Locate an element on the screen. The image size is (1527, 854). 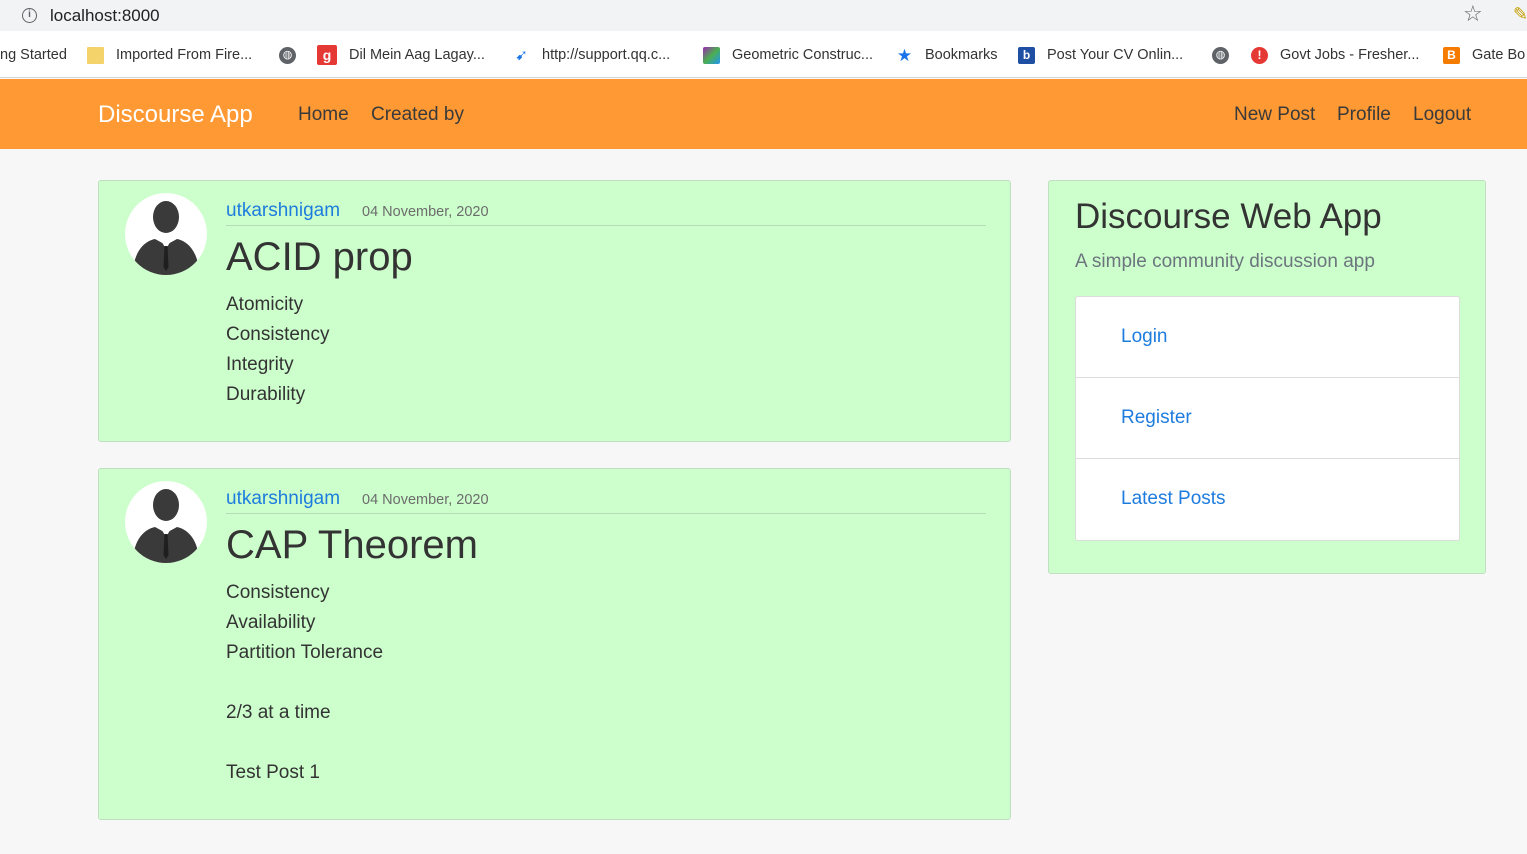
post-content-line: Test Post 1 is located at coordinates (273, 772).